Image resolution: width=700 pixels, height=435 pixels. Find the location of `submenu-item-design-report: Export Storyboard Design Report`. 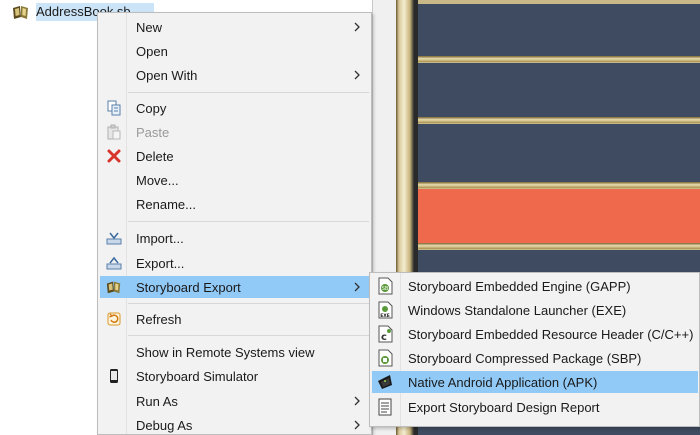

submenu-item-design-report: Export Storyboard Design Report is located at coordinates (535, 407).